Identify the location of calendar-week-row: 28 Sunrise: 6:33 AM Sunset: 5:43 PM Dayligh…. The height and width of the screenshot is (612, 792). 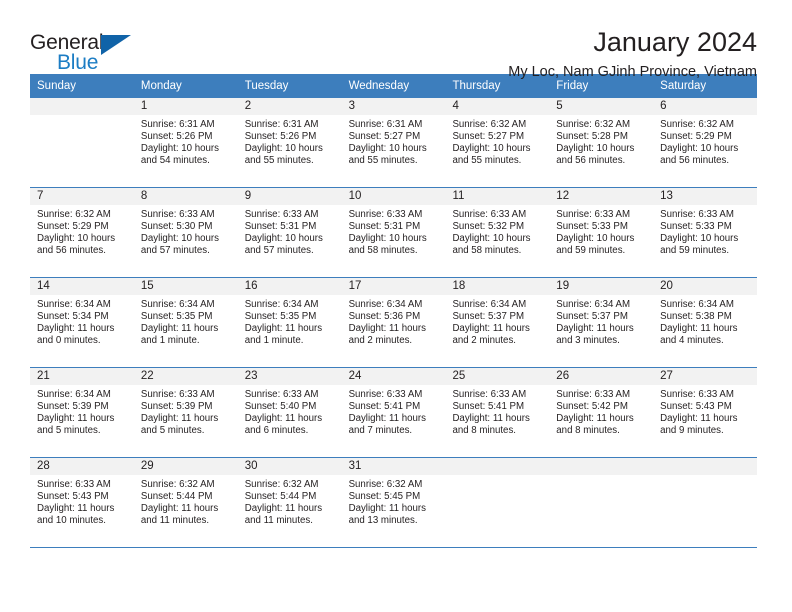
(394, 502).